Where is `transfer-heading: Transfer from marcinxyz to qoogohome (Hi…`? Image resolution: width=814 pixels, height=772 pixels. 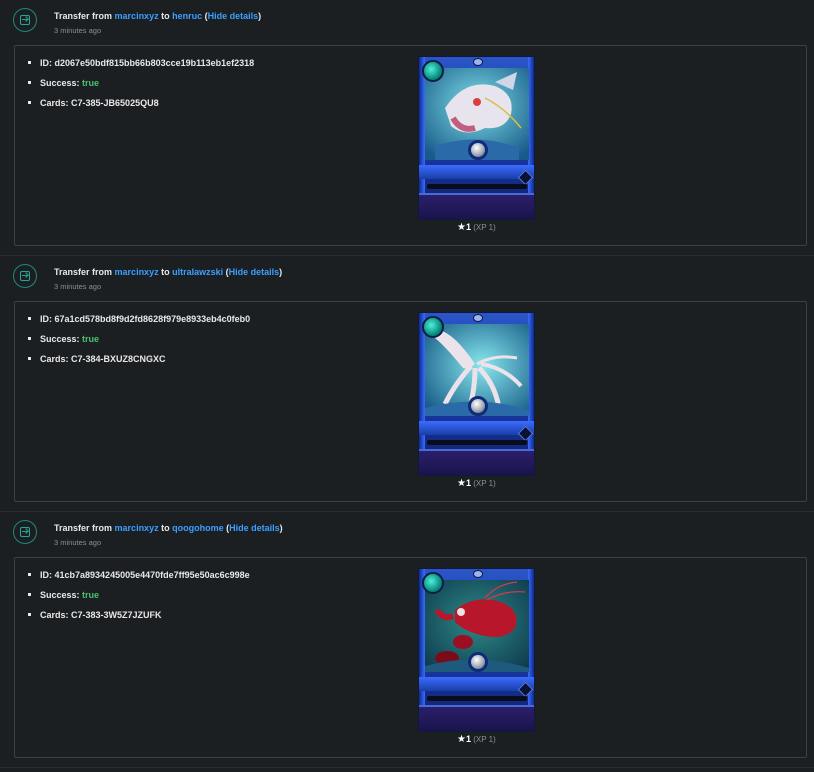
transfer-heading: Transfer from marcinxyz to qoogohome (Hi… is located at coordinates (168, 528).